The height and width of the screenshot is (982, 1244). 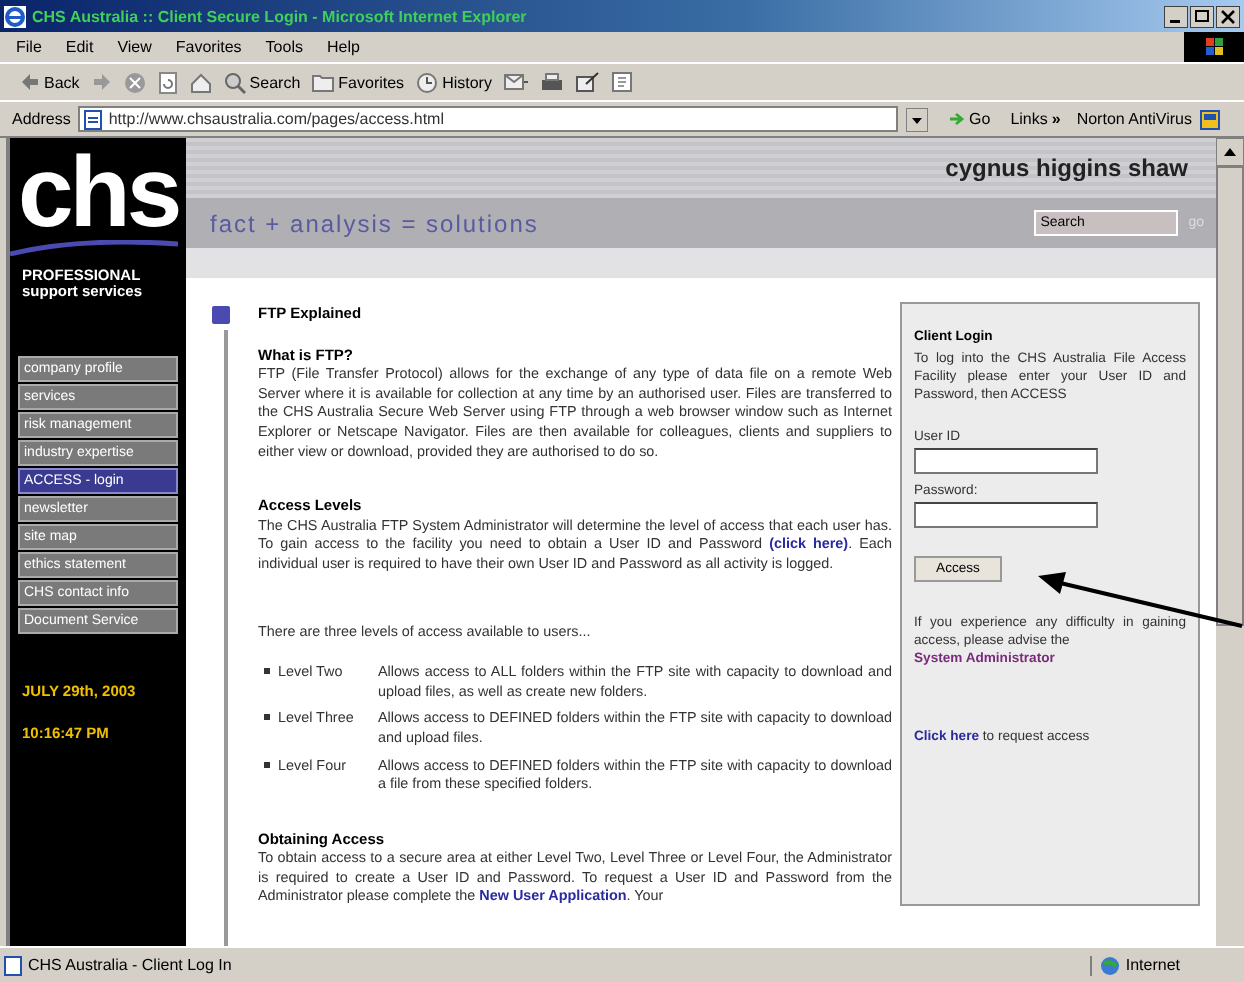 I want to click on address-label: Address, so click(x=41, y=119).